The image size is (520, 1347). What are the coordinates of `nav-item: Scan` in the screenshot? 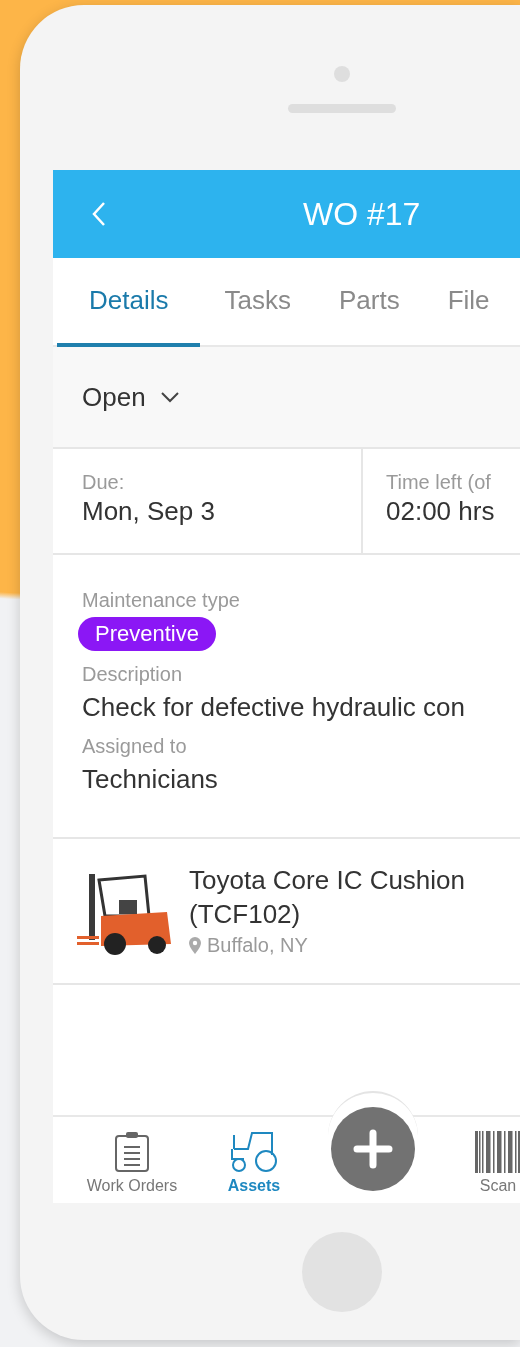 It's located at (475, 1160).